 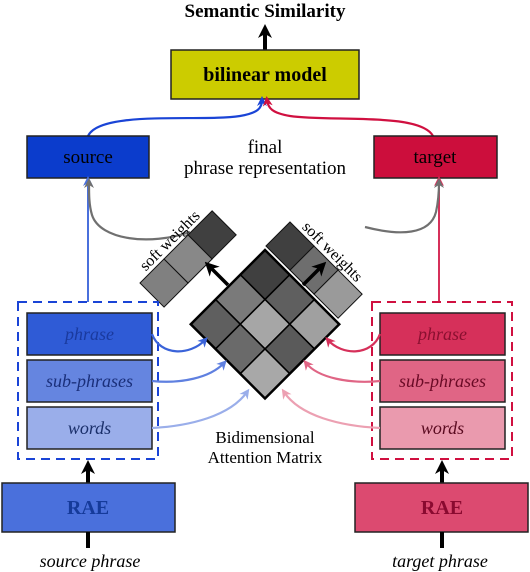 I want to click on target-node: target, so click(x=435, y=157).